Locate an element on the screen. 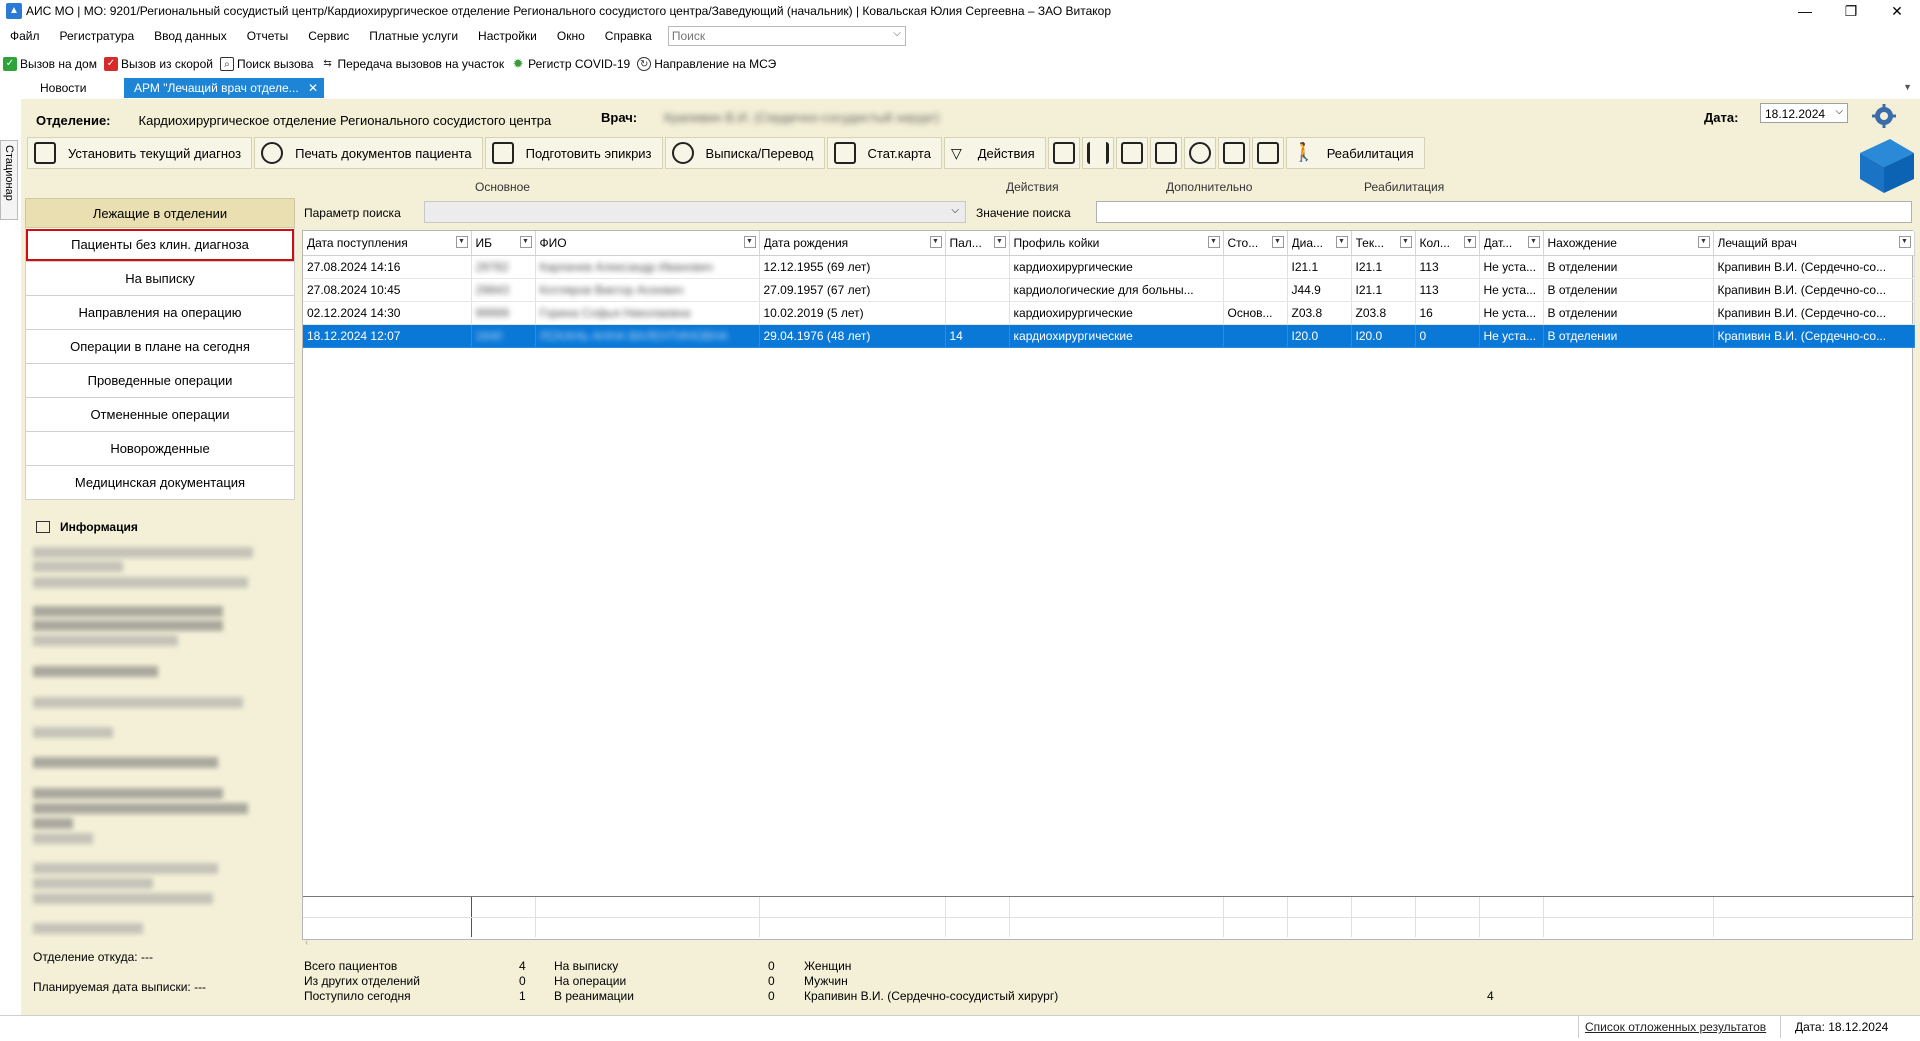 The image size is (1920, 1041). col-bed-days: Кол... ▼ is located at coordinates (1447, 243).